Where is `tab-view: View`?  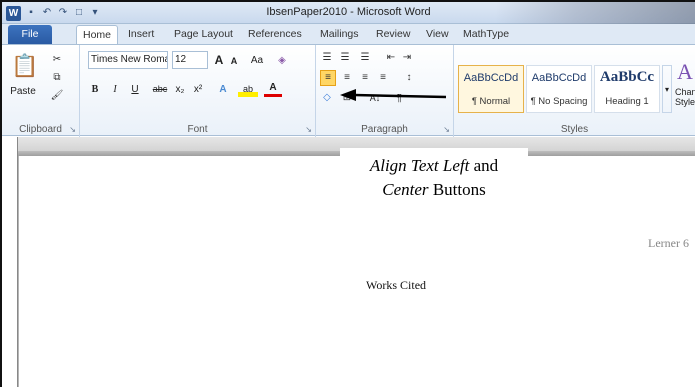 tab-view: View is located at coordinates (437, 34).